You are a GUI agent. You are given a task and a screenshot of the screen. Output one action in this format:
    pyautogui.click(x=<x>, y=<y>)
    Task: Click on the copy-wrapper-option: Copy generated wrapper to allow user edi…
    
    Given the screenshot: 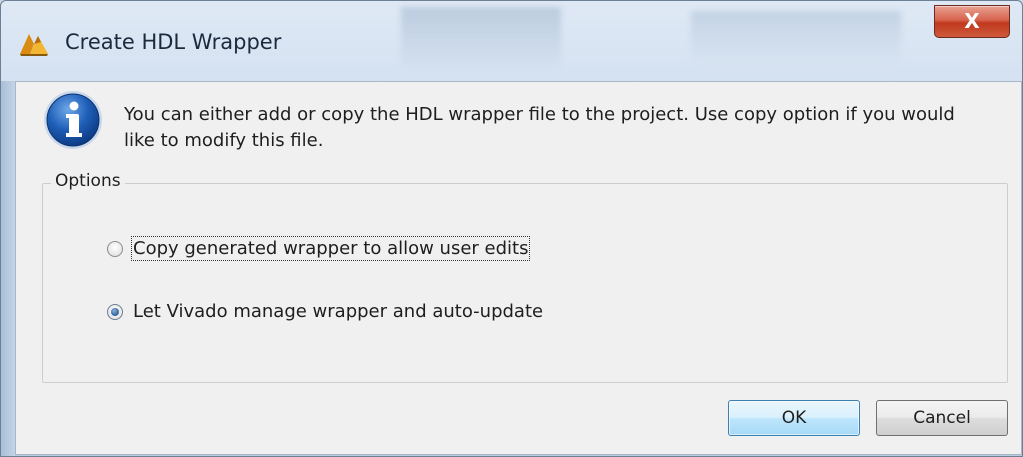 What is the action you would take?
    pyautogui.click(x=319, y=248)
    